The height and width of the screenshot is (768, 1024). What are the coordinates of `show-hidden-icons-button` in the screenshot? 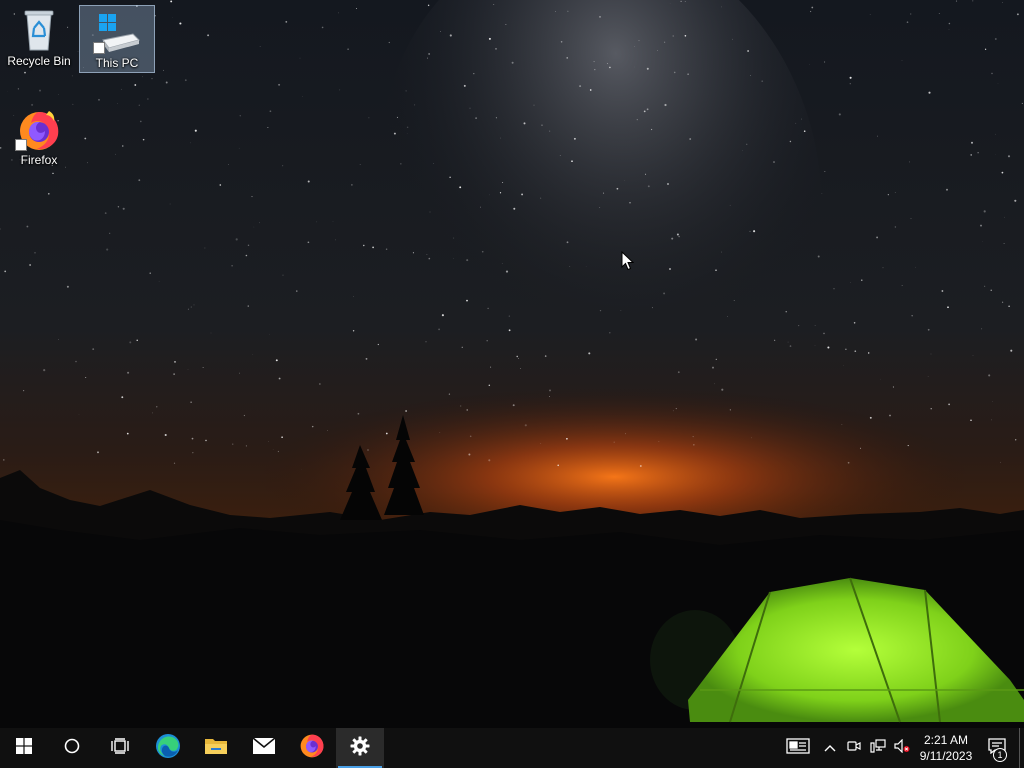 It's located at (830, 748).